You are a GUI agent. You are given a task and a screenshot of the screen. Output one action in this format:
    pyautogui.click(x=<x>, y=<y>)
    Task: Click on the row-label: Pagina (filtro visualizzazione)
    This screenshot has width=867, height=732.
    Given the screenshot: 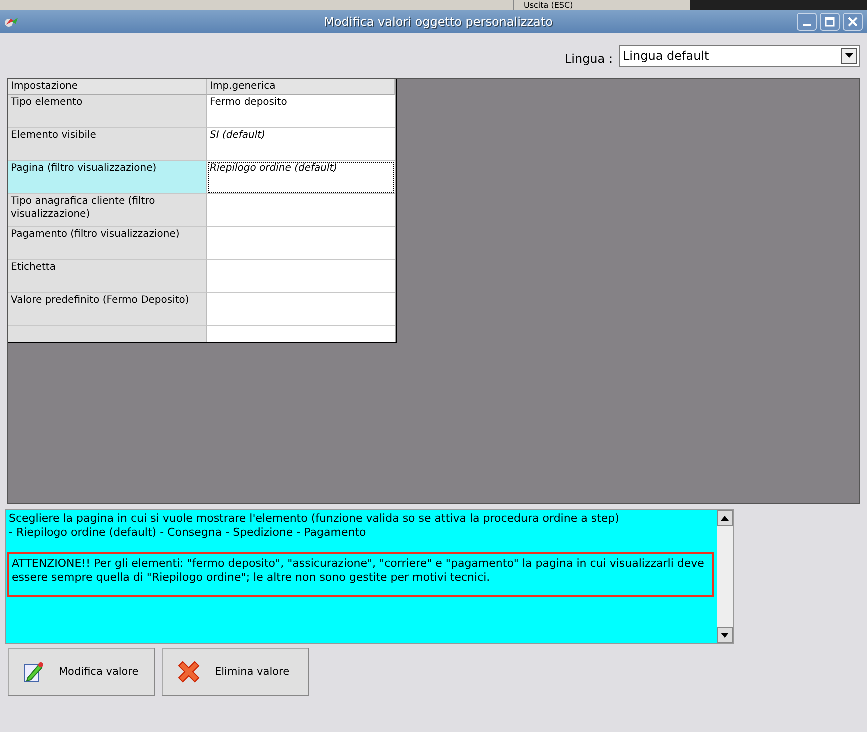 What is the action you would take?
    pyautogui.click(x=107, y=177)
    